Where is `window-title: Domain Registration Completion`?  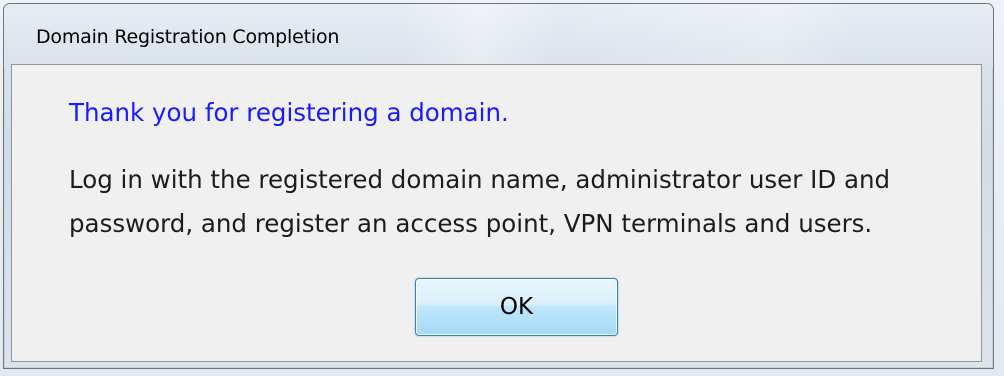
window-title: Domain Registration Completion is located at coordinates (188, 37).